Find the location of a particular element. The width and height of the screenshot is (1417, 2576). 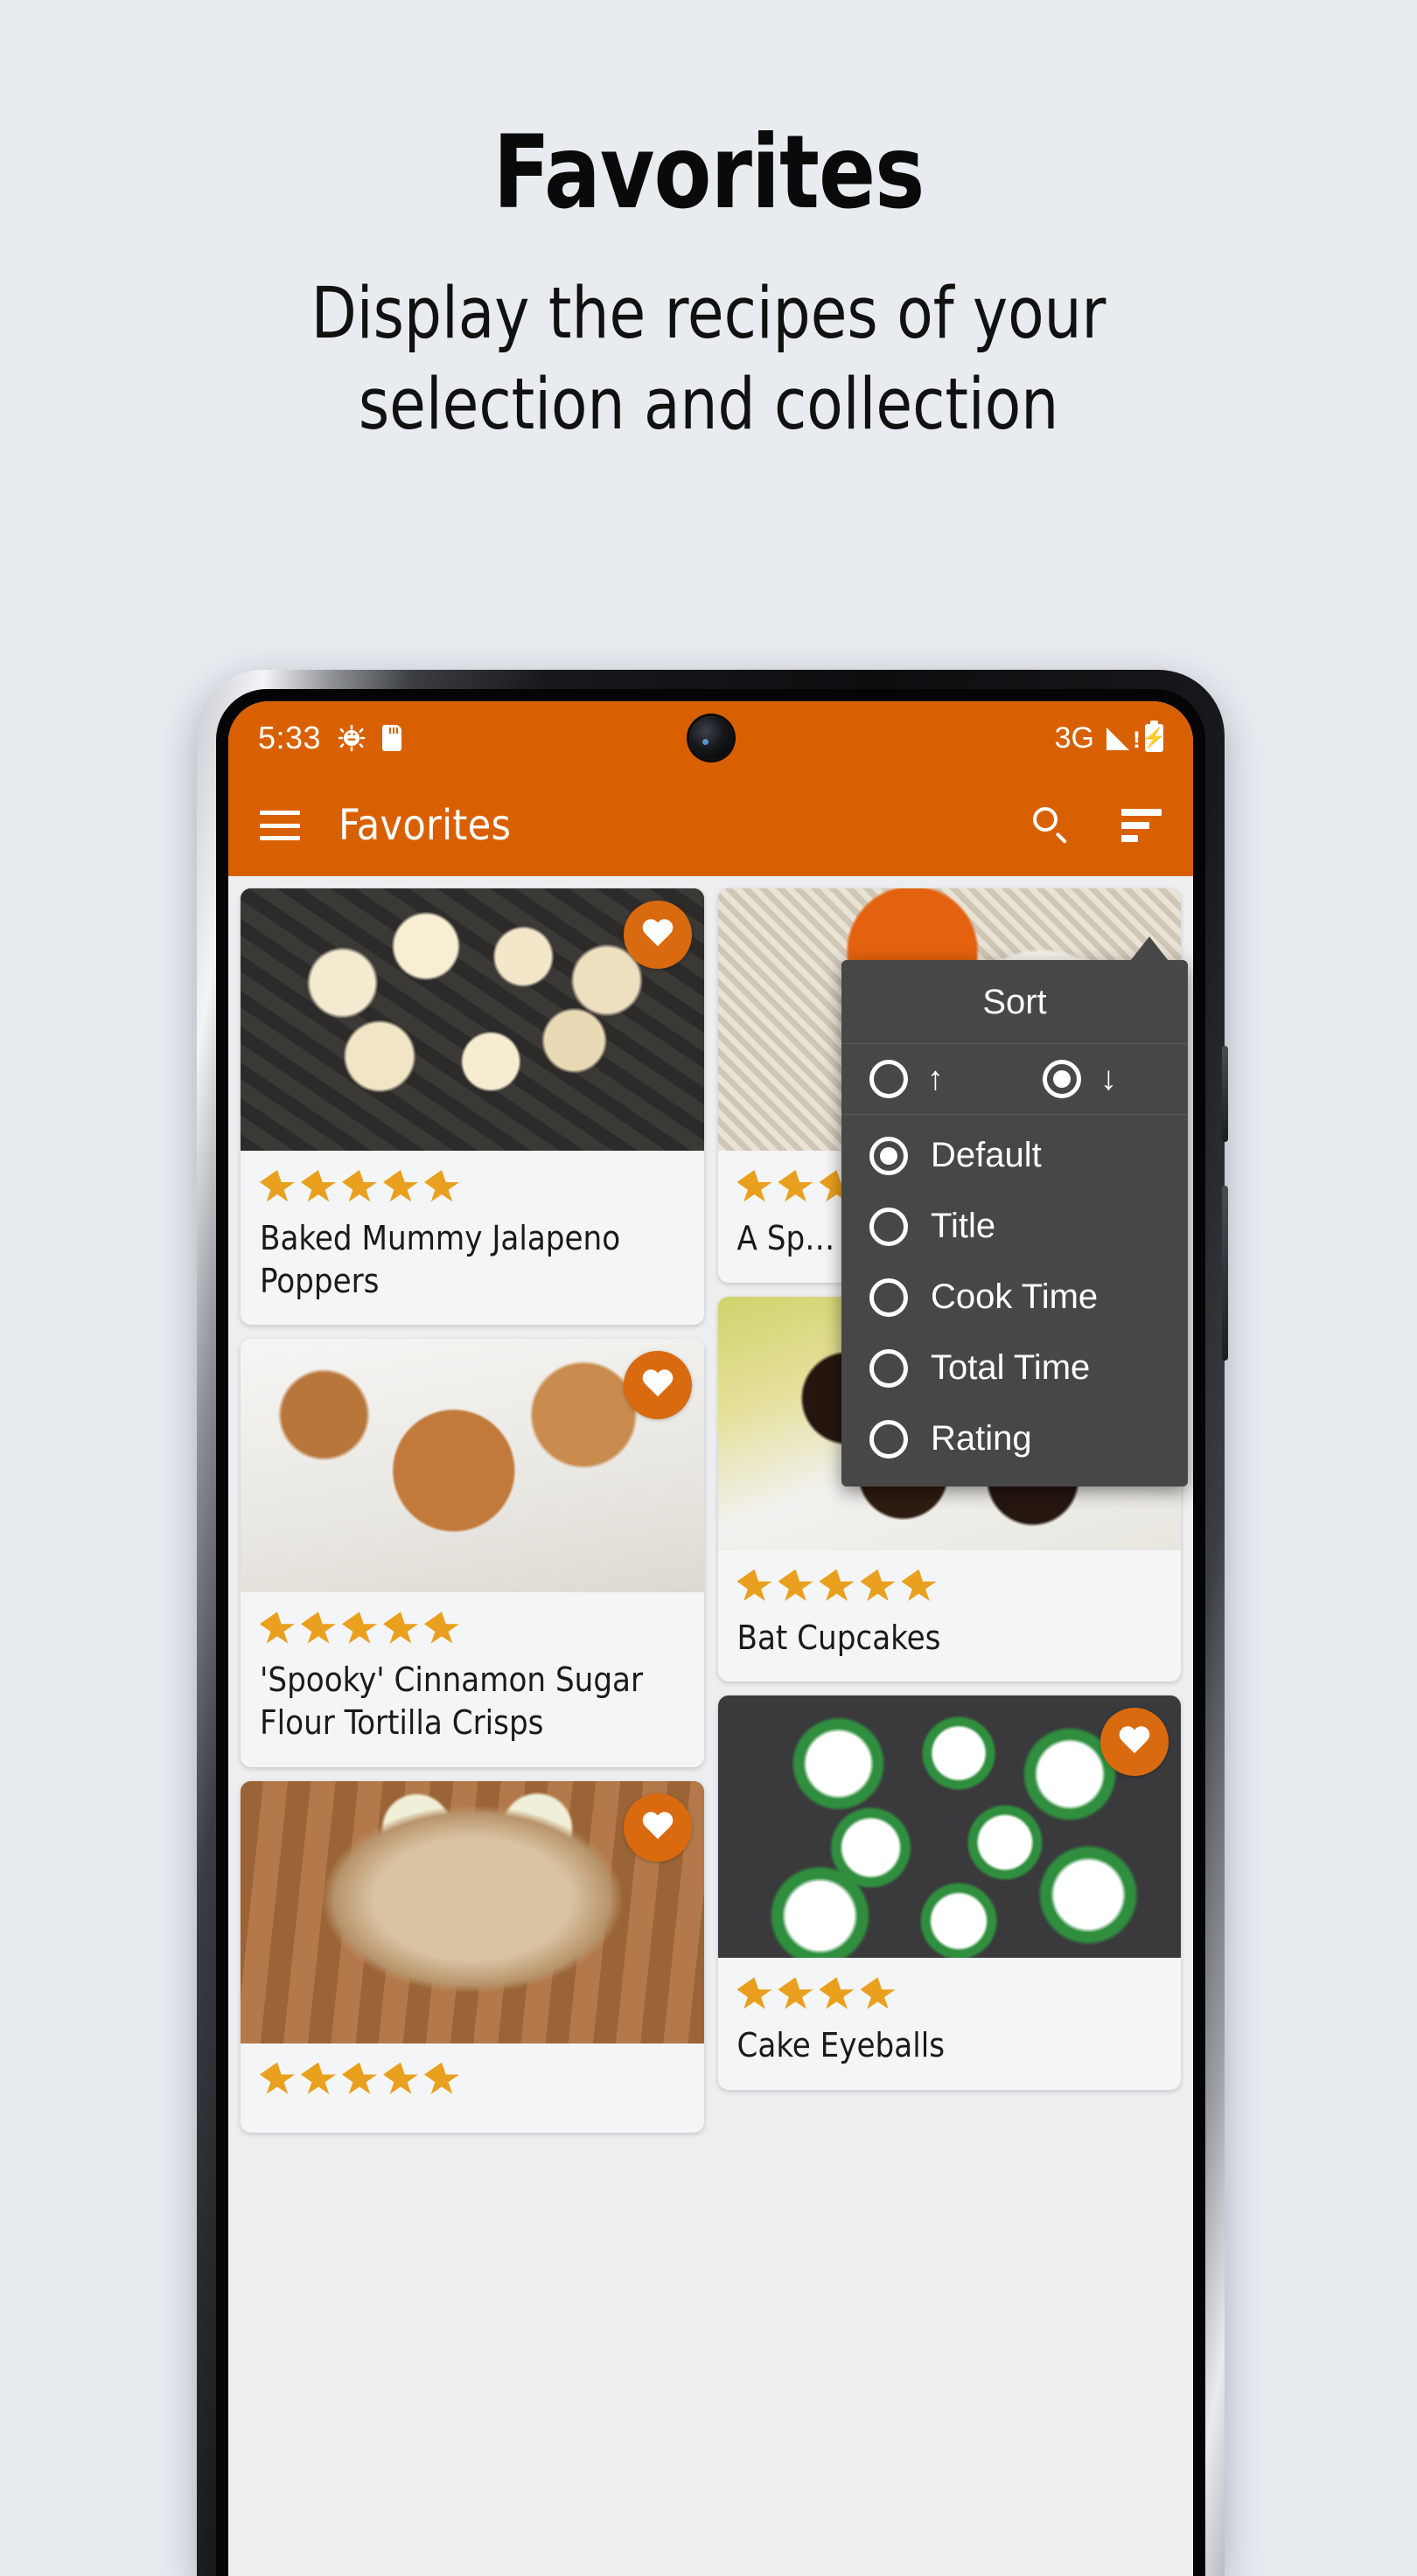

front-camera-punchhole is located at coordinates (710, 738).